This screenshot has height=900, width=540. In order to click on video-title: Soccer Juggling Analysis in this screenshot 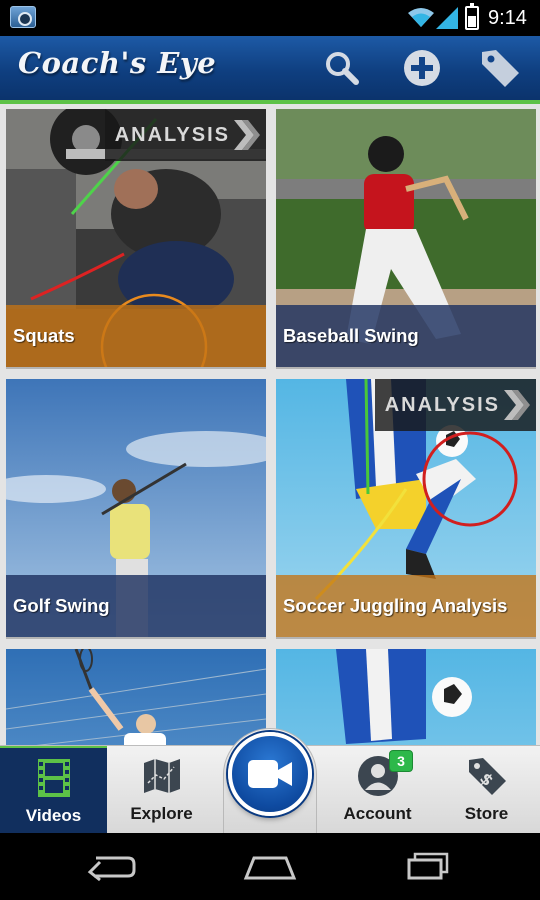, I will do `click(395, 605)`.